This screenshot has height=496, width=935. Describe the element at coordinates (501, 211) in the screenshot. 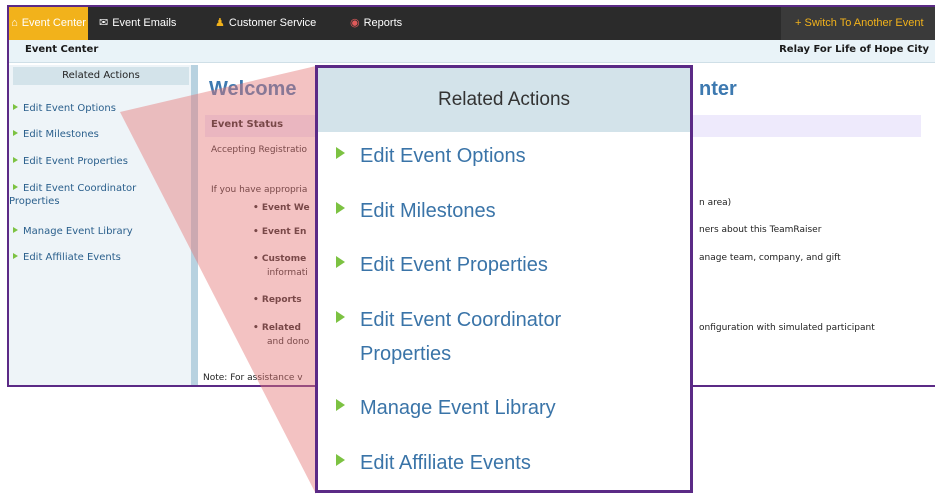

I see `popup-item-edit-milestones: Edit Milestones` at that location.